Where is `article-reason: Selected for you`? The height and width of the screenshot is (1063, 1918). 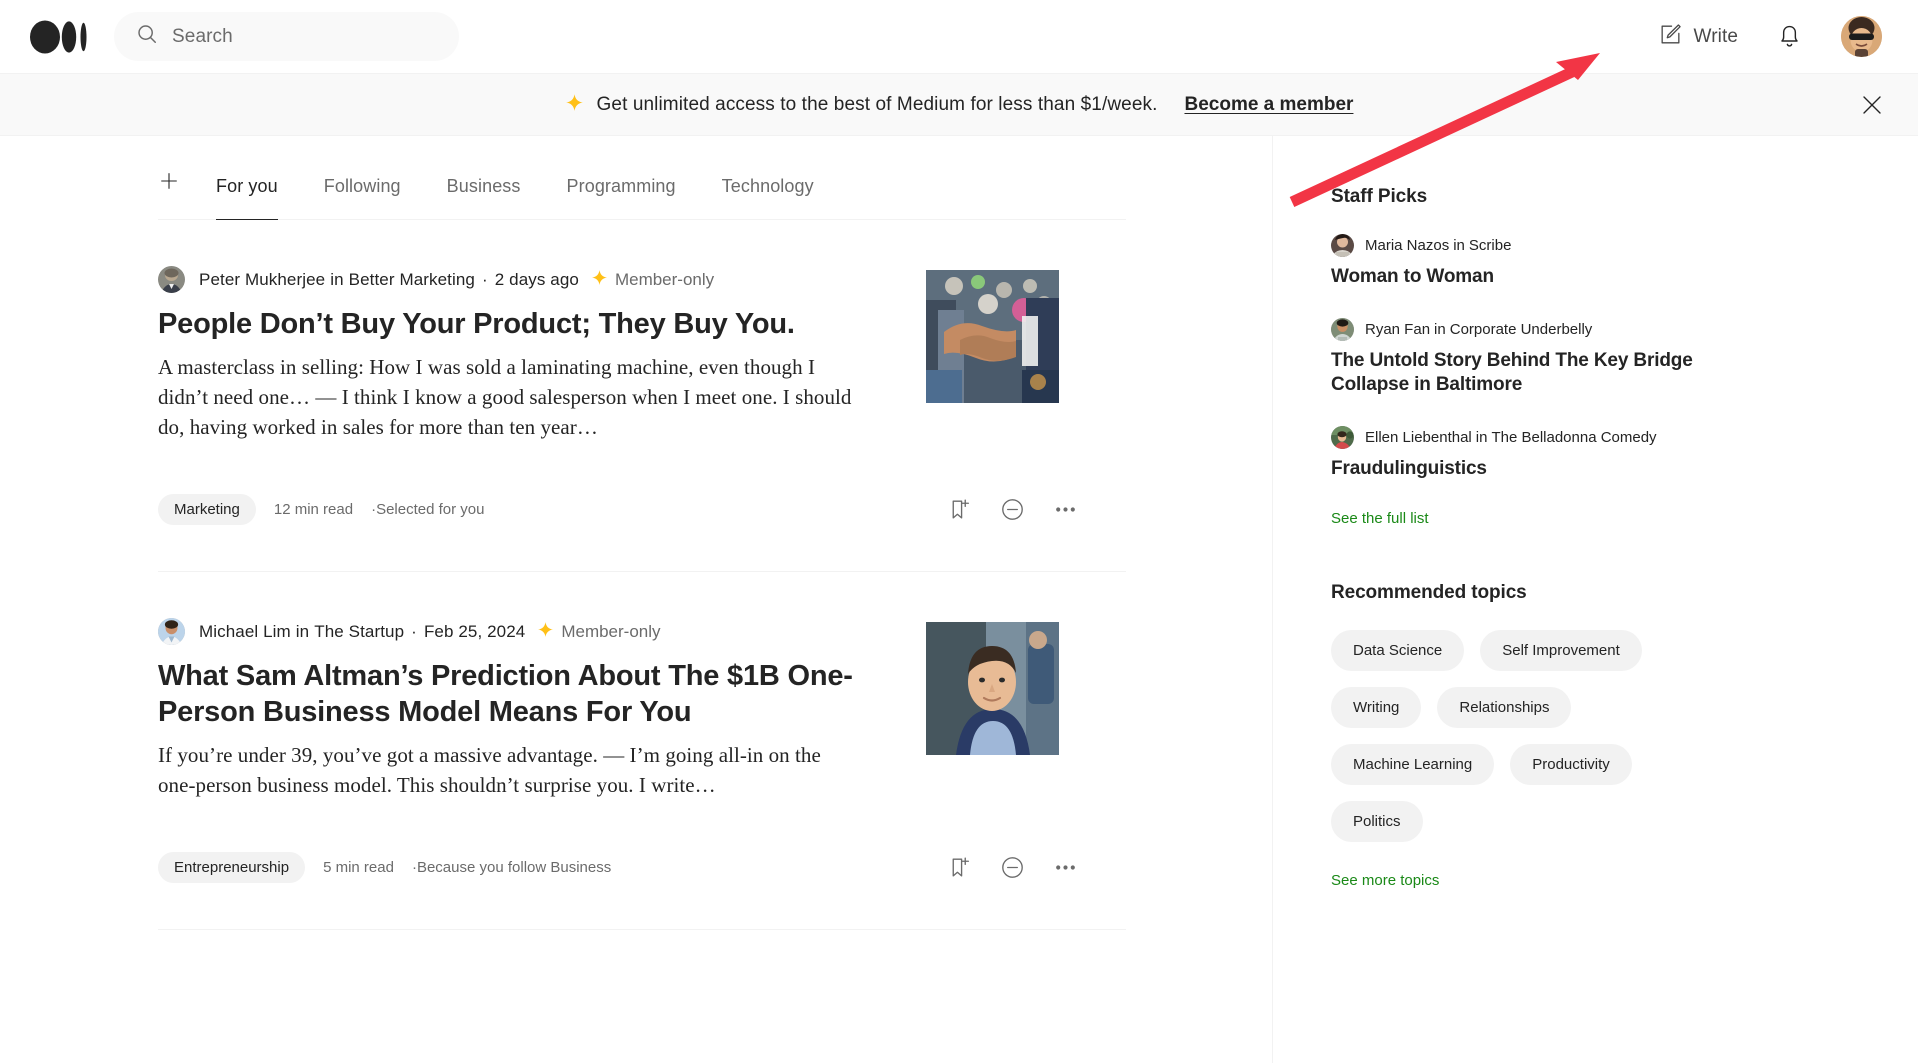 article-reason: Selected for you is located at coordinates (430, 510).